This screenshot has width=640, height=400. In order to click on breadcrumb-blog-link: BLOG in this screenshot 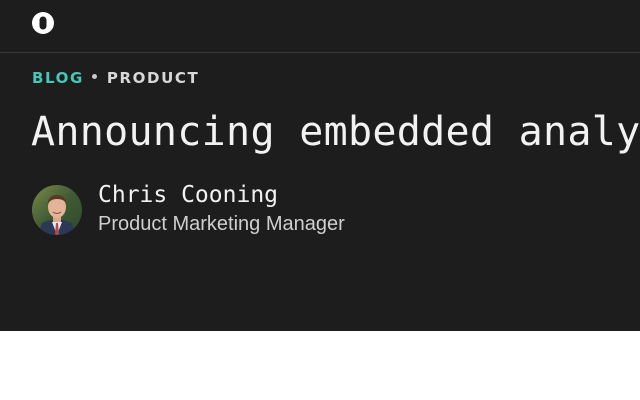, I will do `click(58, 78)`.